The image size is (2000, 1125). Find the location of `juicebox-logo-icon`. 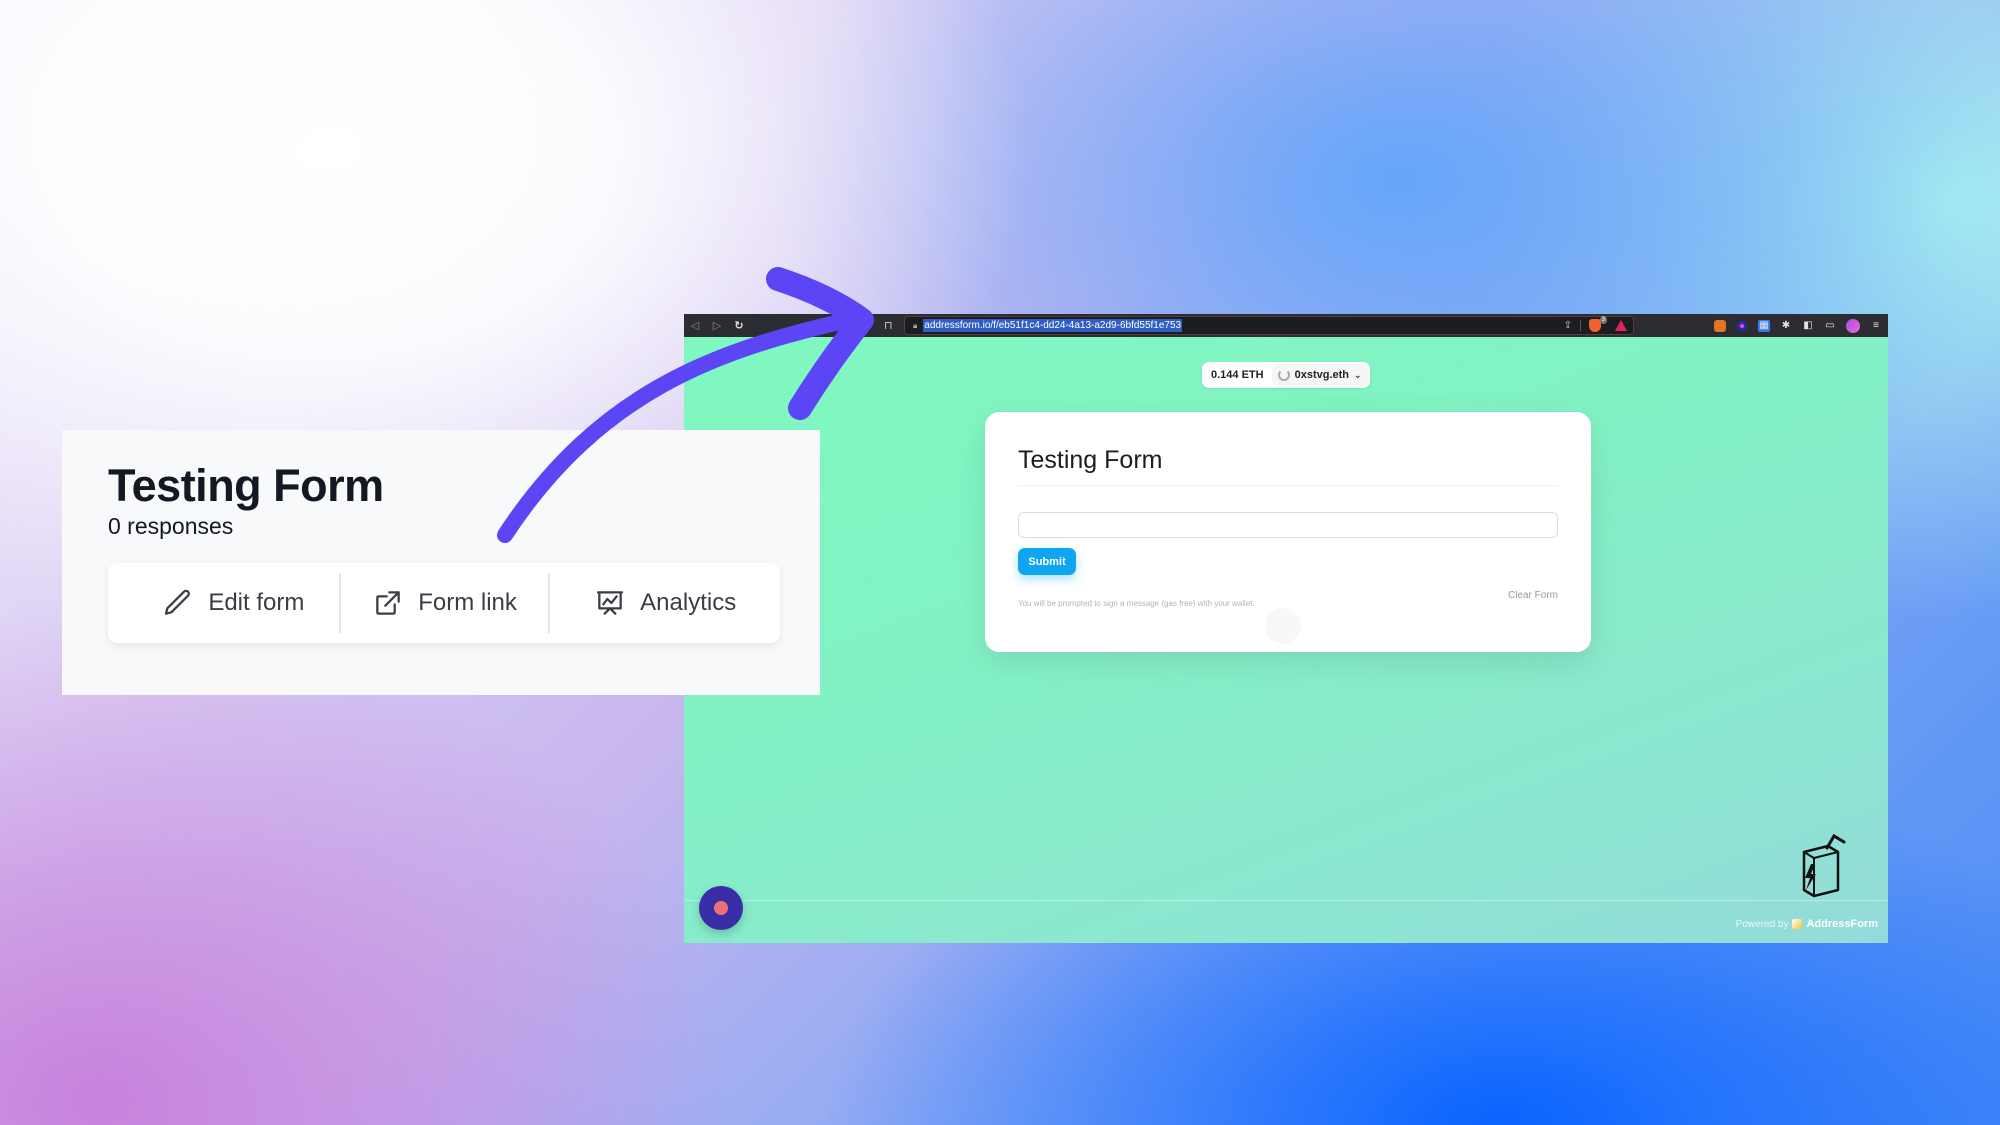

juicebox-logo-icon is located at coordinates (1824, 865).